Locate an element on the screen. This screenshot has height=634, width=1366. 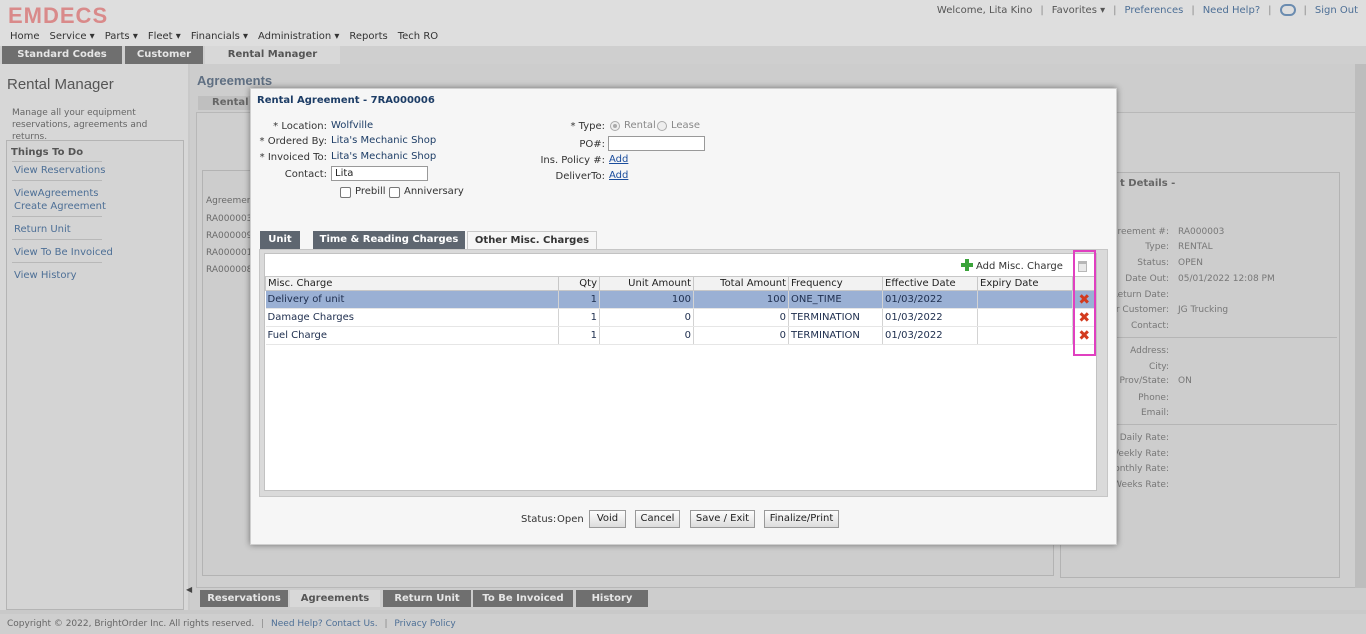
menu-parts: Parts ▾ is located at coordinates (121, 36).